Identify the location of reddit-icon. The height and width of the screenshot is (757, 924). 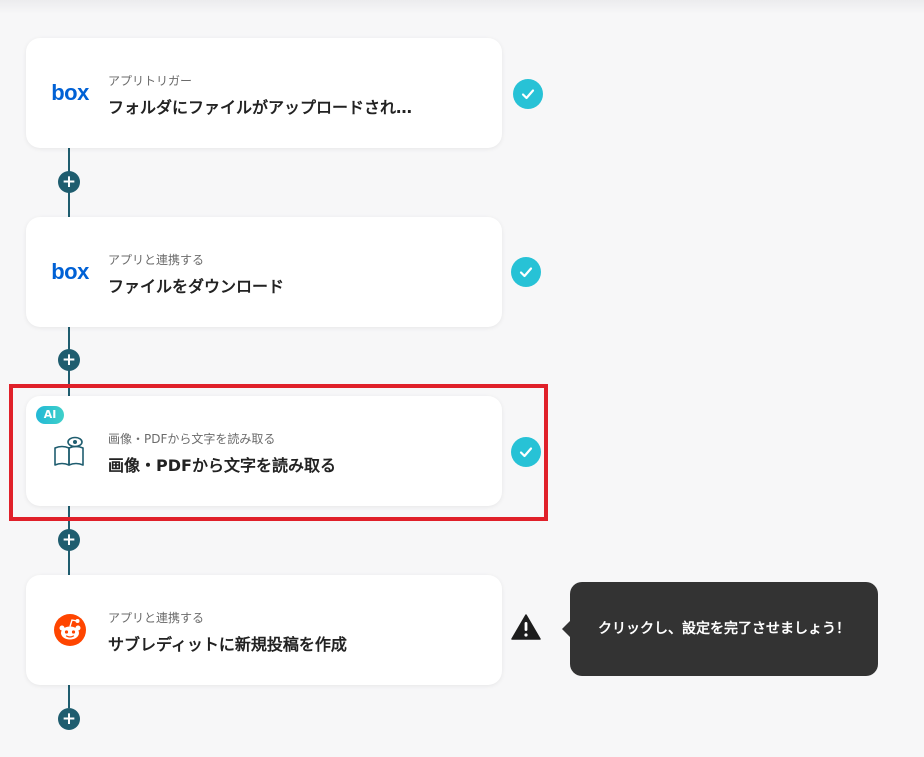
(70, 630).